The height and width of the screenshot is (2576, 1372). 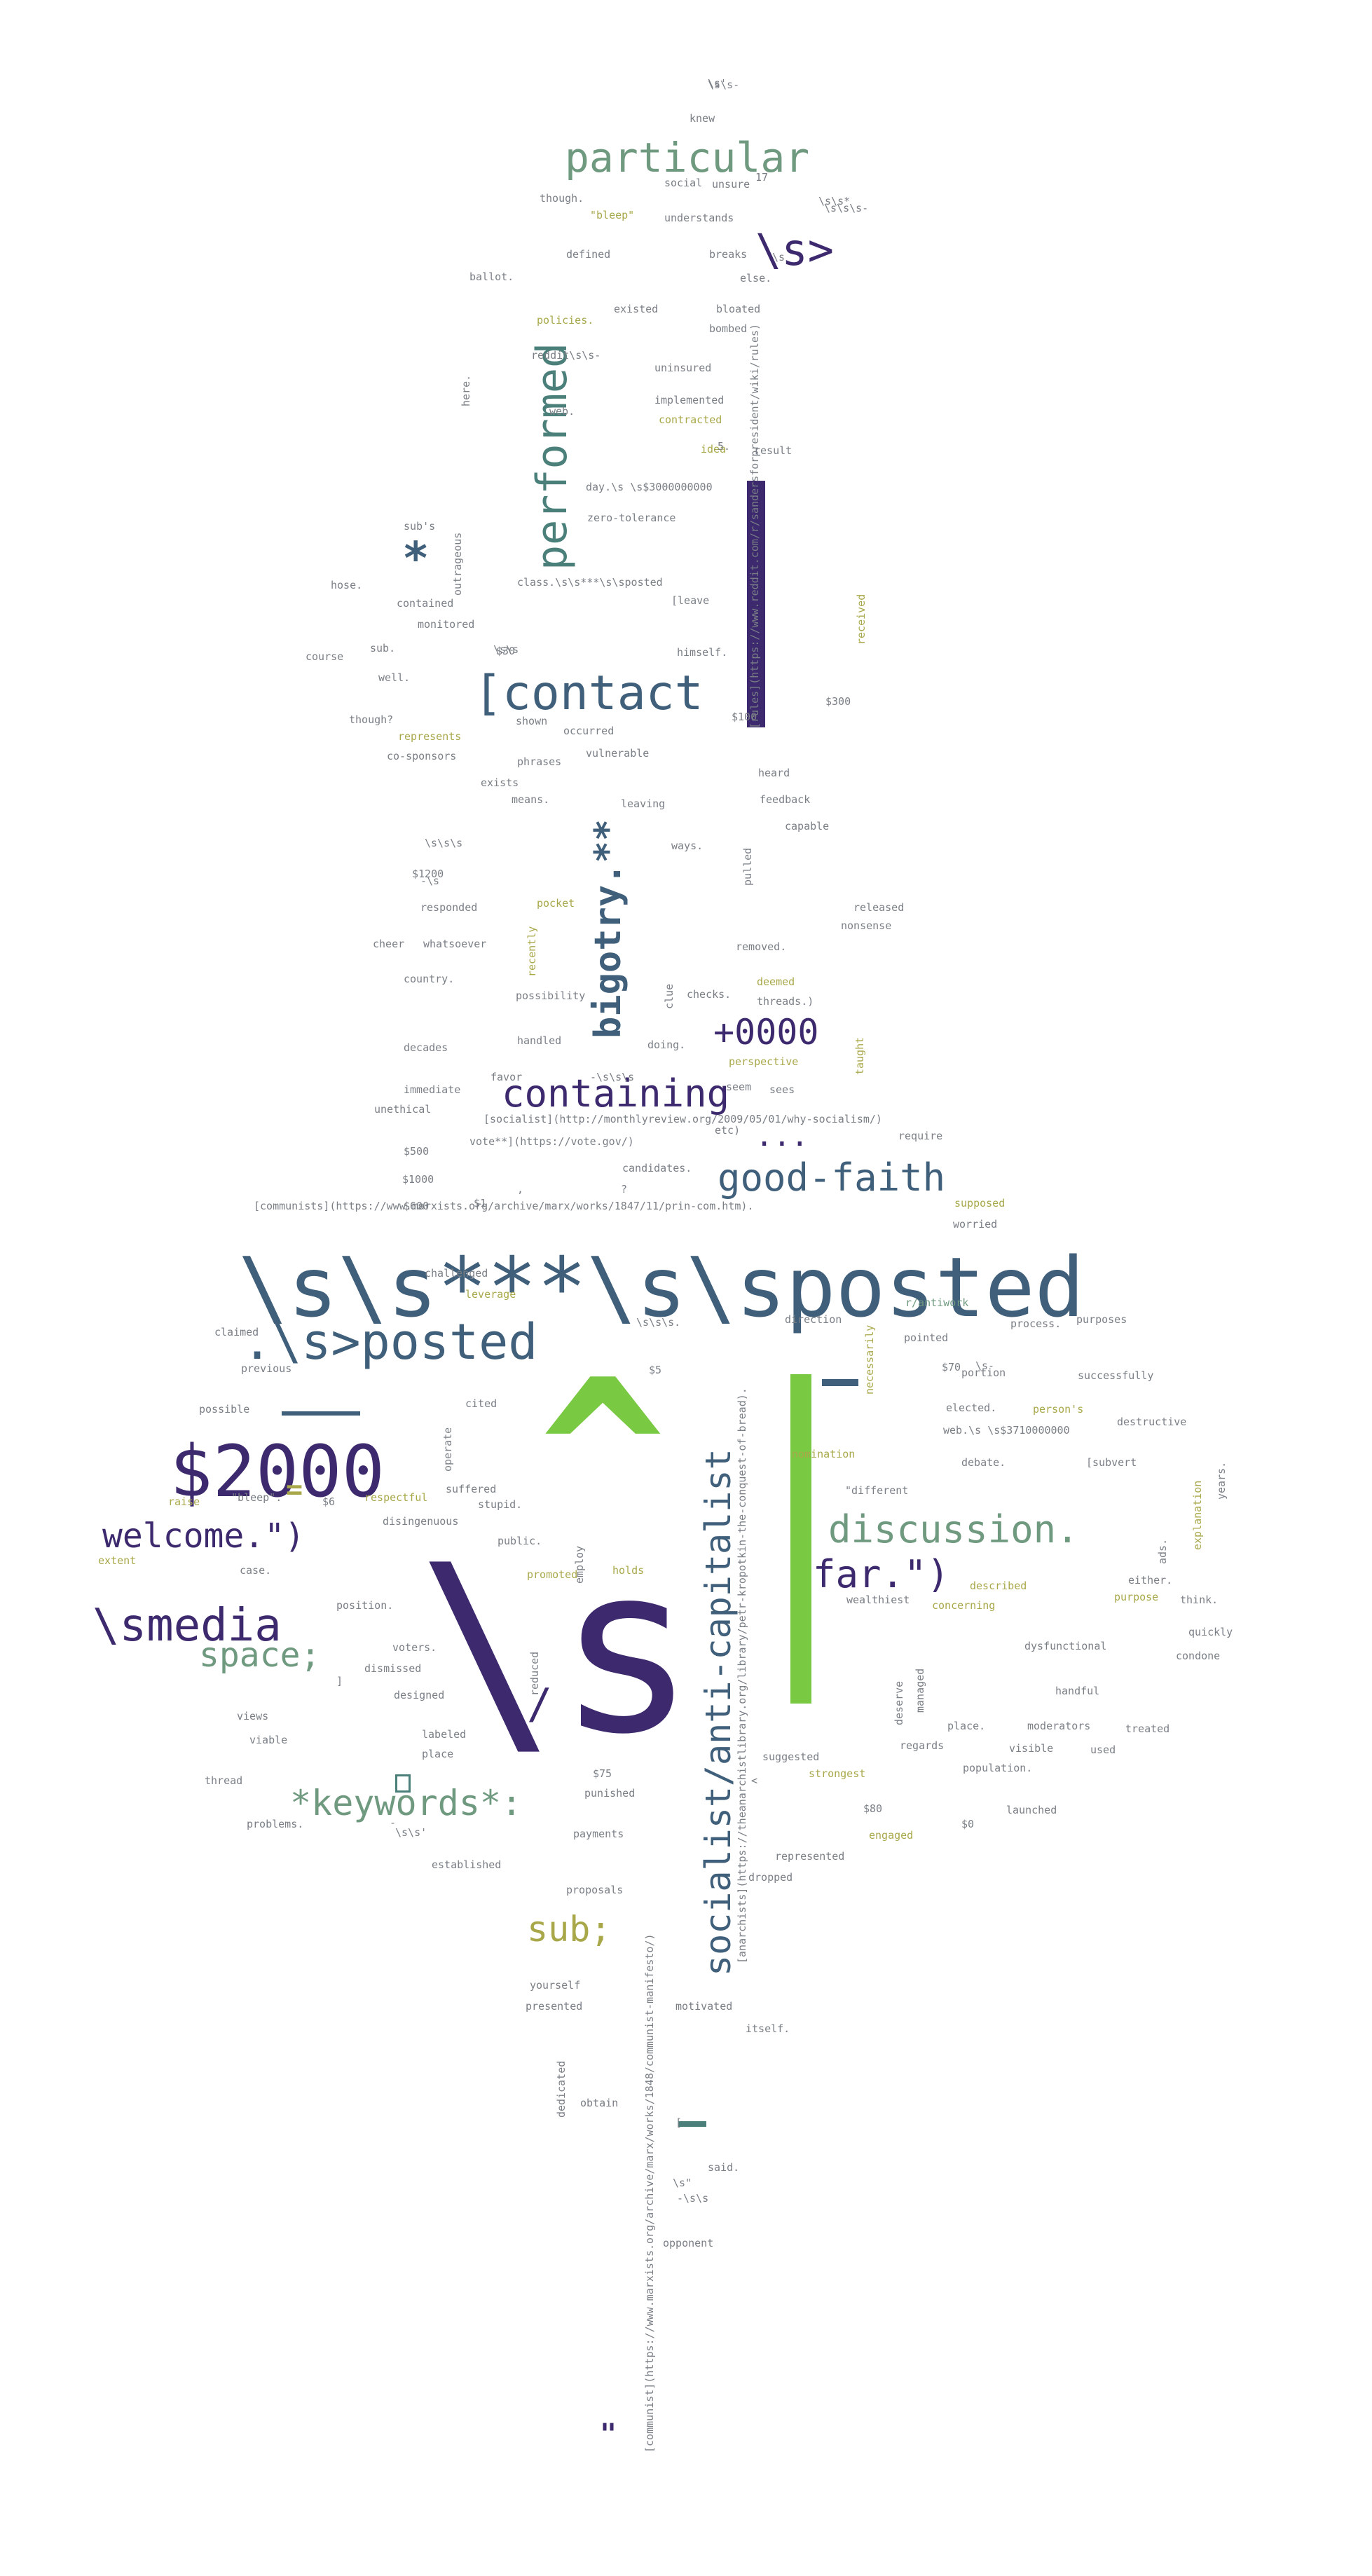 I want to click on word: possible, so click(x=224, y=1409).